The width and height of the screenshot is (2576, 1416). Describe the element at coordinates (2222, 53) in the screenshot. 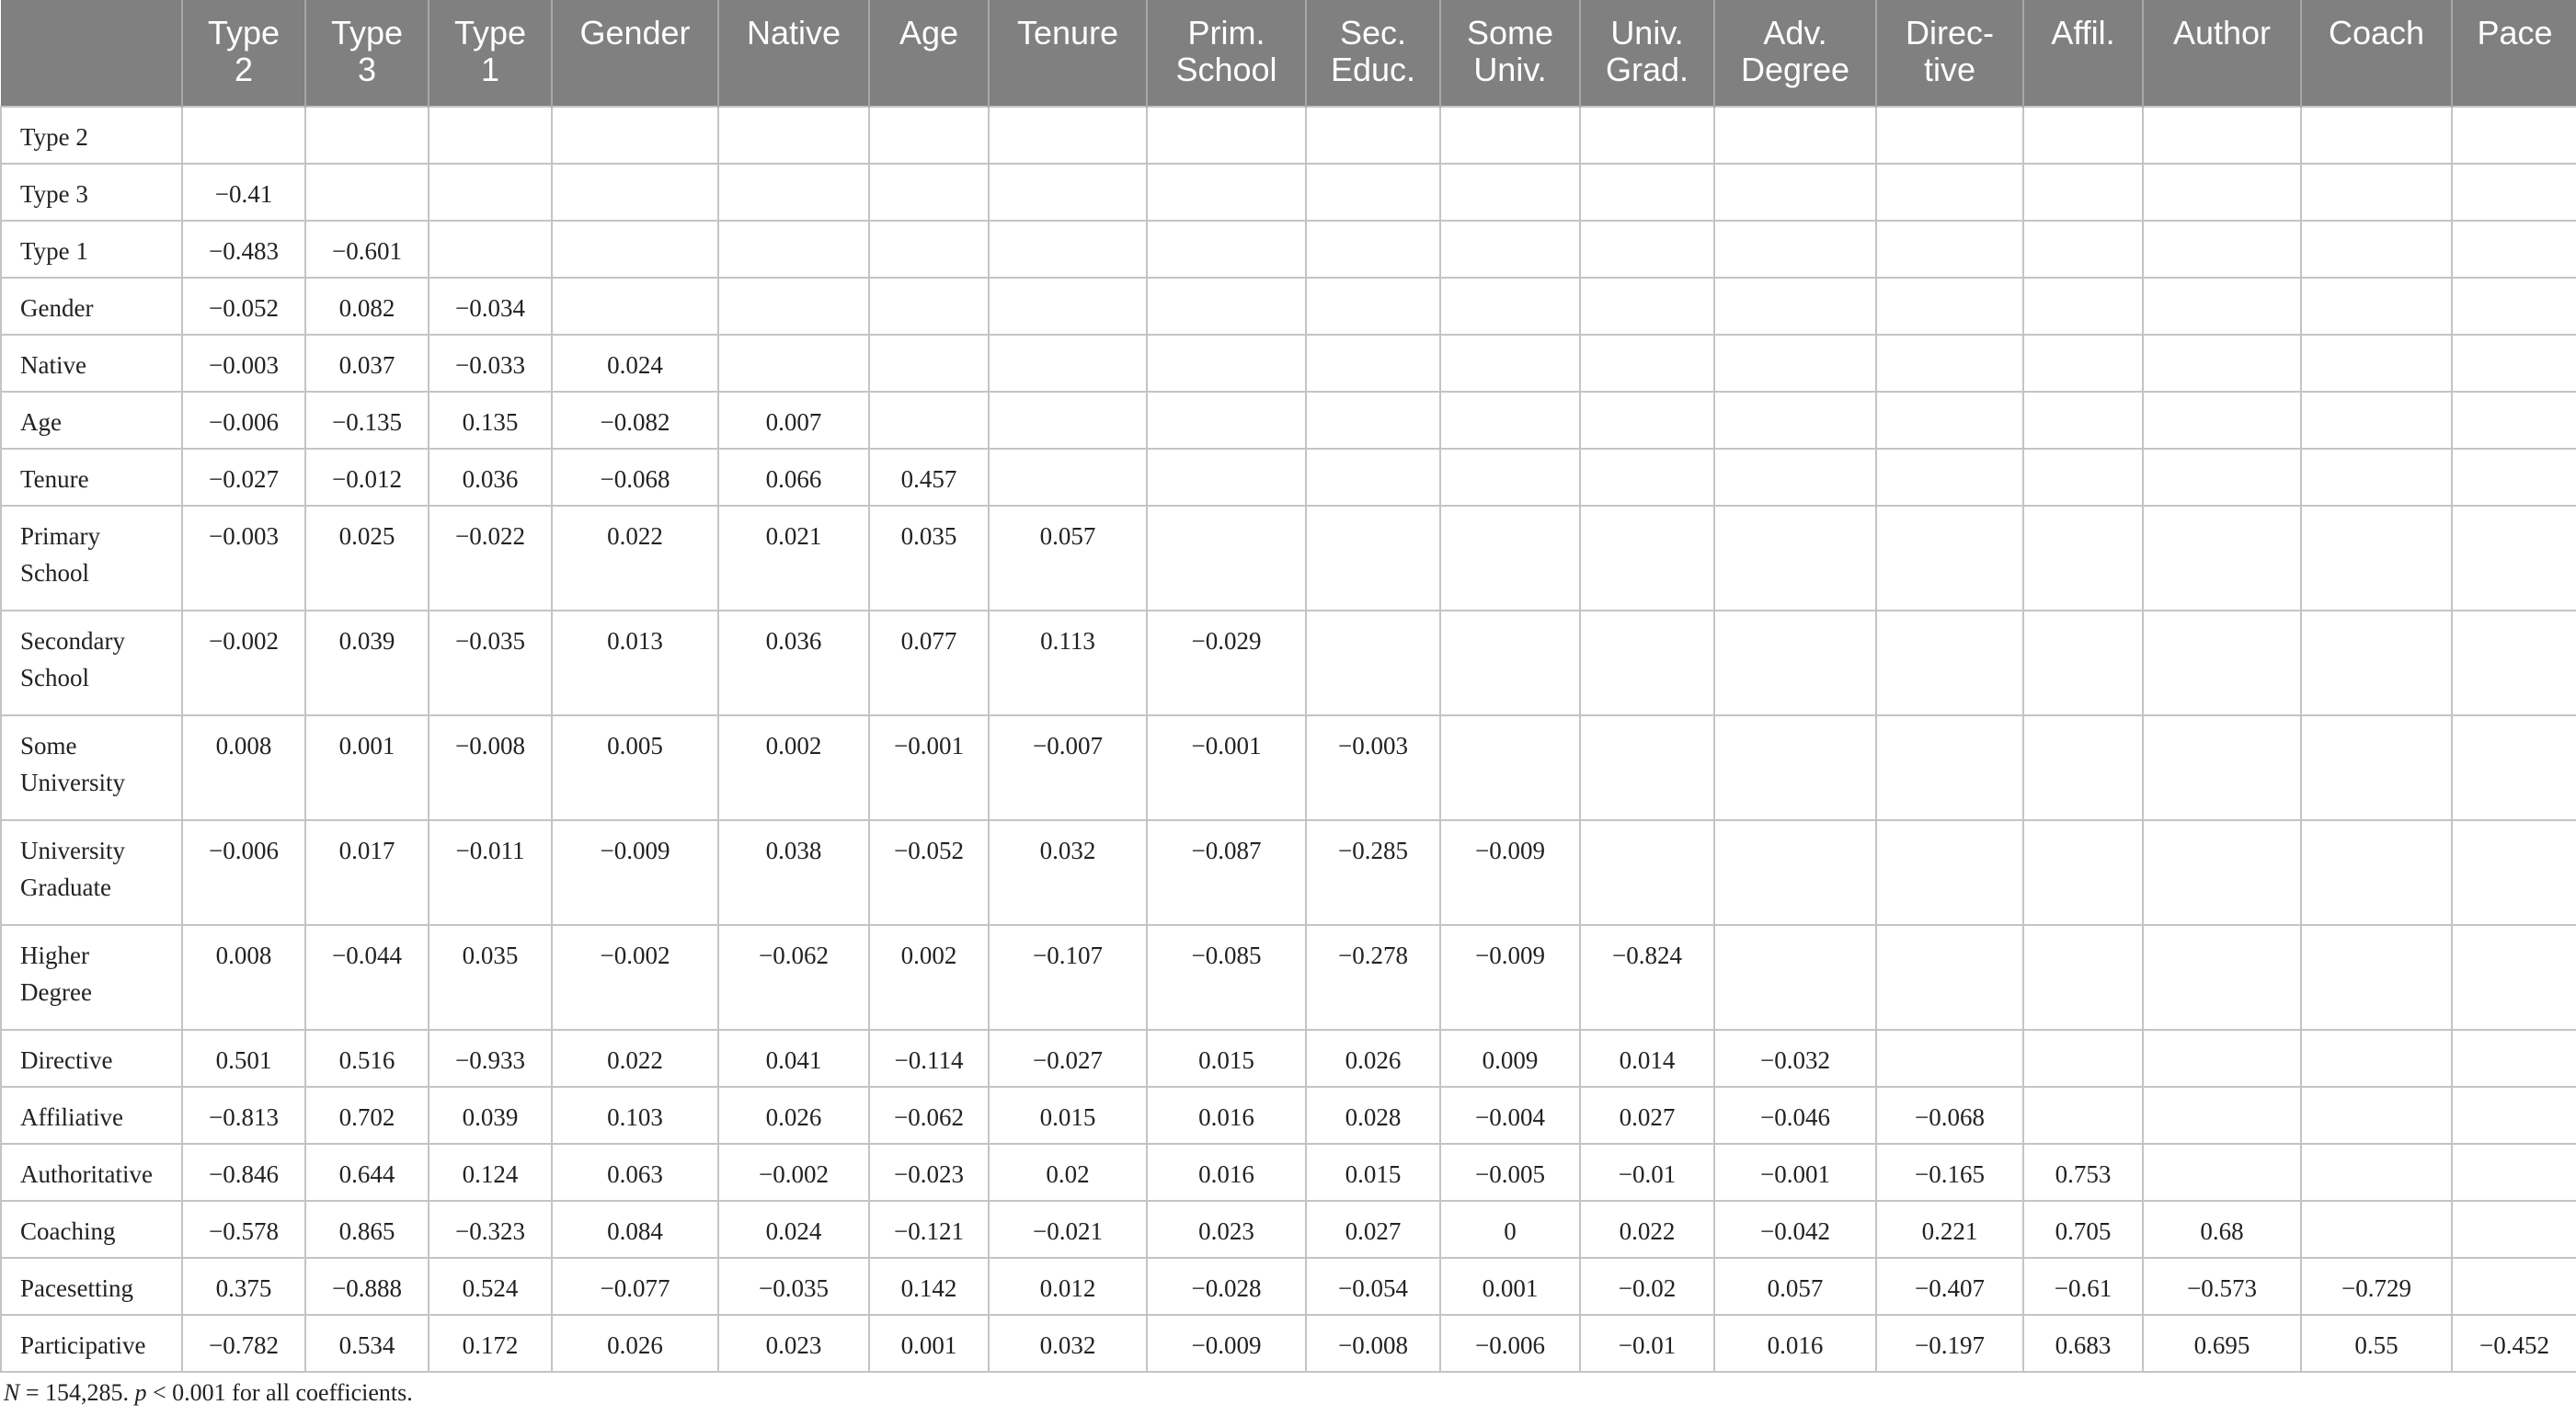

I see `column-header: Author` at that location.